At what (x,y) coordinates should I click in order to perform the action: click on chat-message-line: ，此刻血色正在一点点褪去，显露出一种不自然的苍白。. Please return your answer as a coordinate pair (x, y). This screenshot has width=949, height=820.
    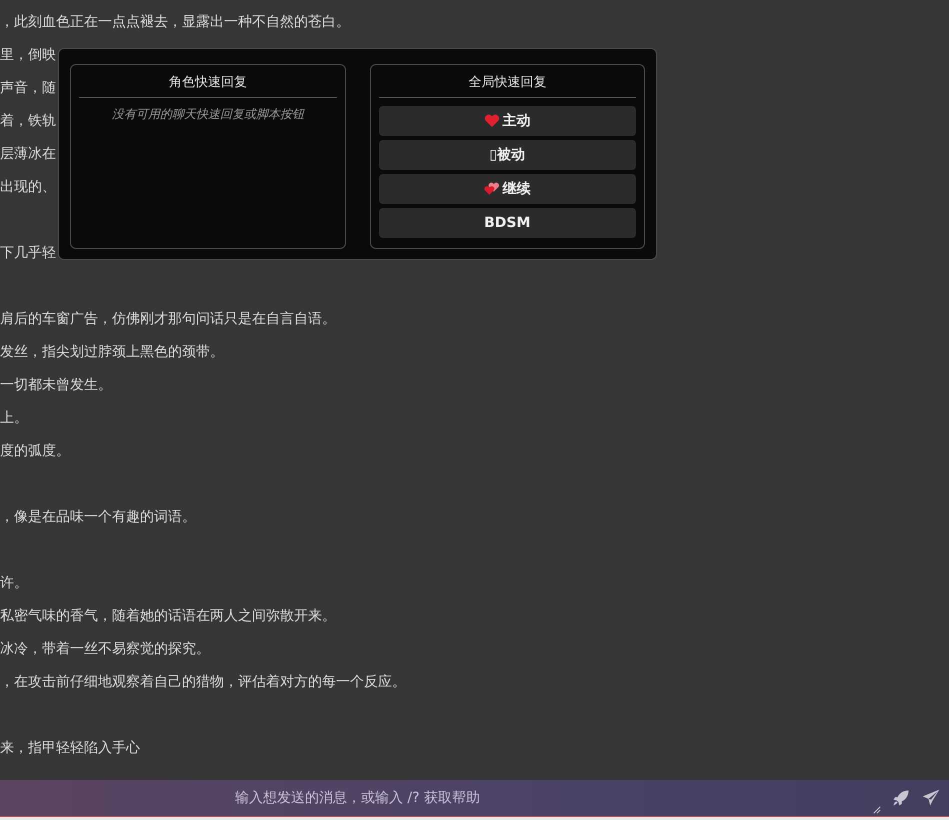
    Looking at the image, I should click on (175, 22).